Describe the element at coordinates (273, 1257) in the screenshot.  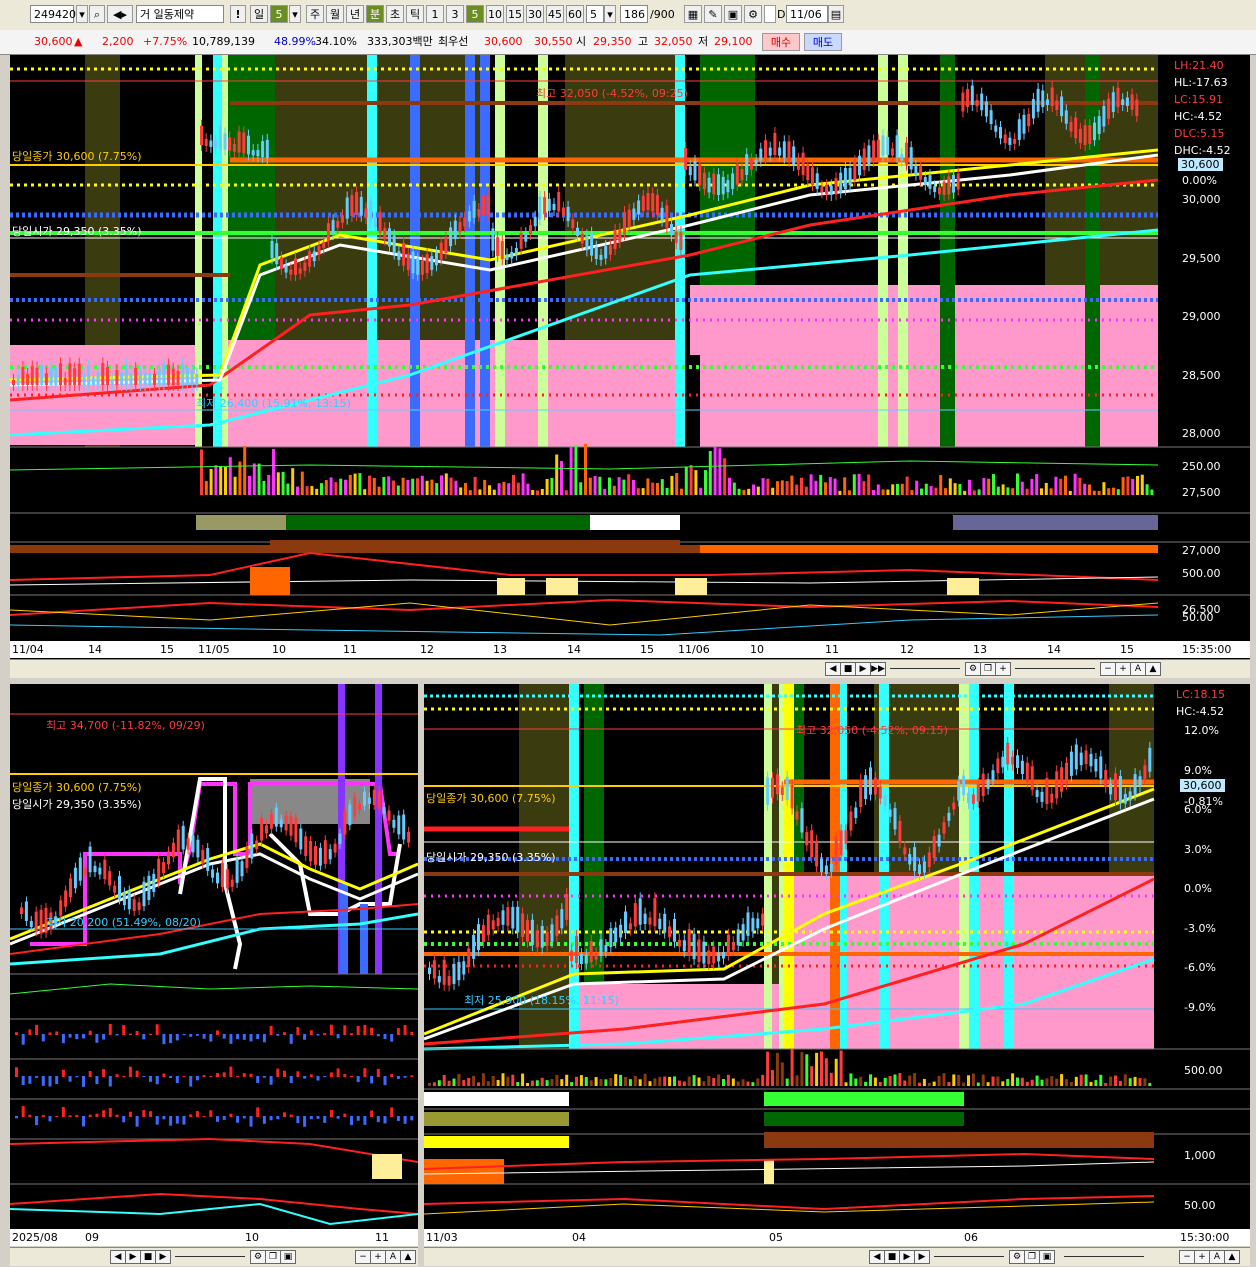
I see `bl-copy-icon: ❐` at that location.